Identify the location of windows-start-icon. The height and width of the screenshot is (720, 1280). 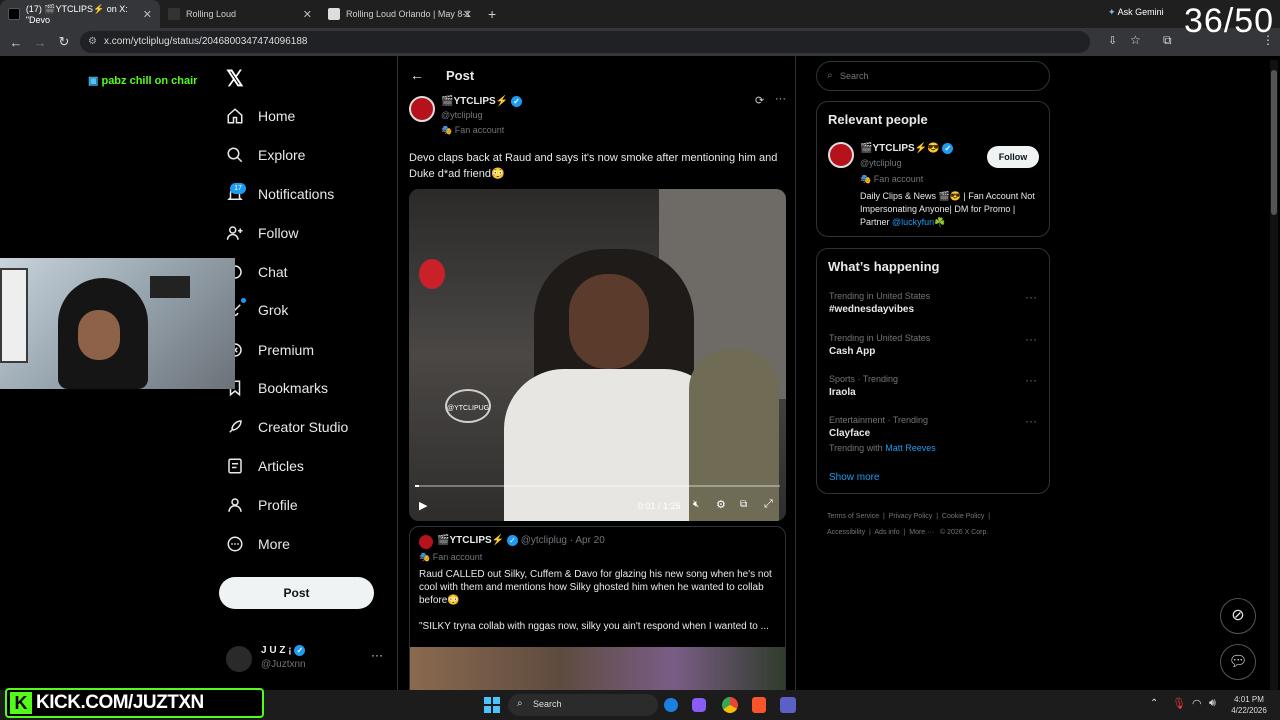
(492, 705).